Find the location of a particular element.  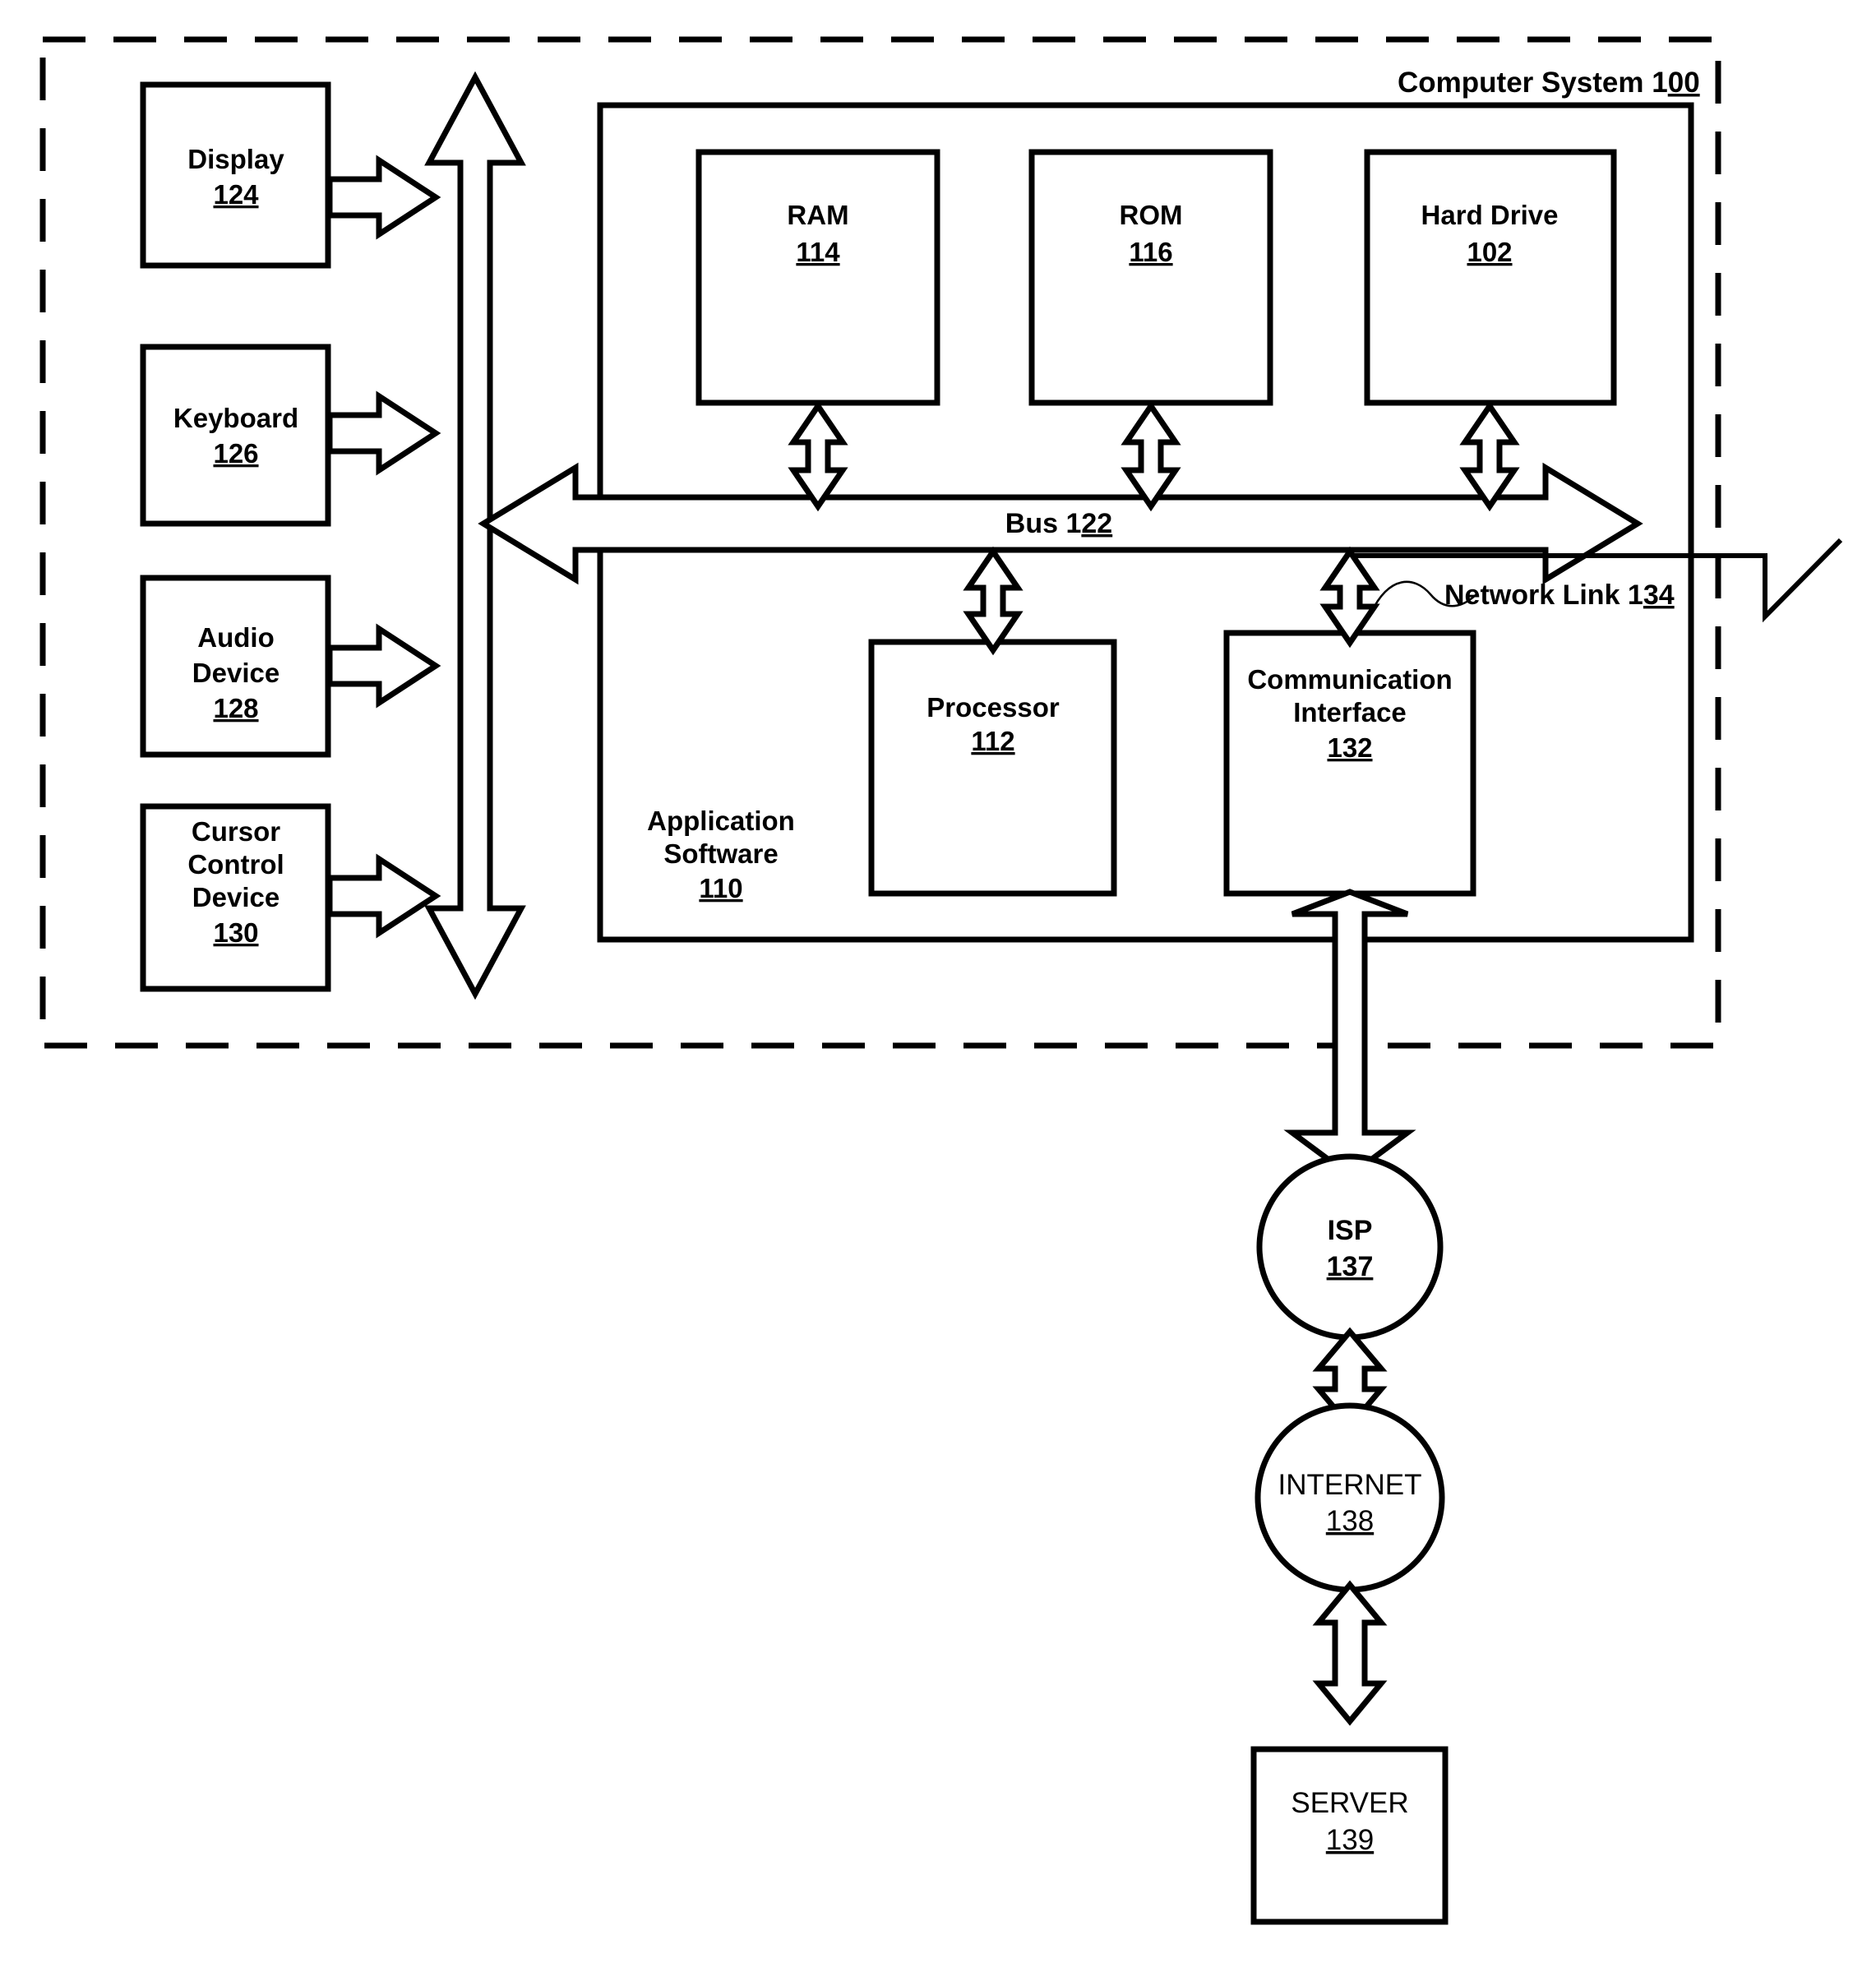

ram-ref: 114 is located at coordinates (818, 252).